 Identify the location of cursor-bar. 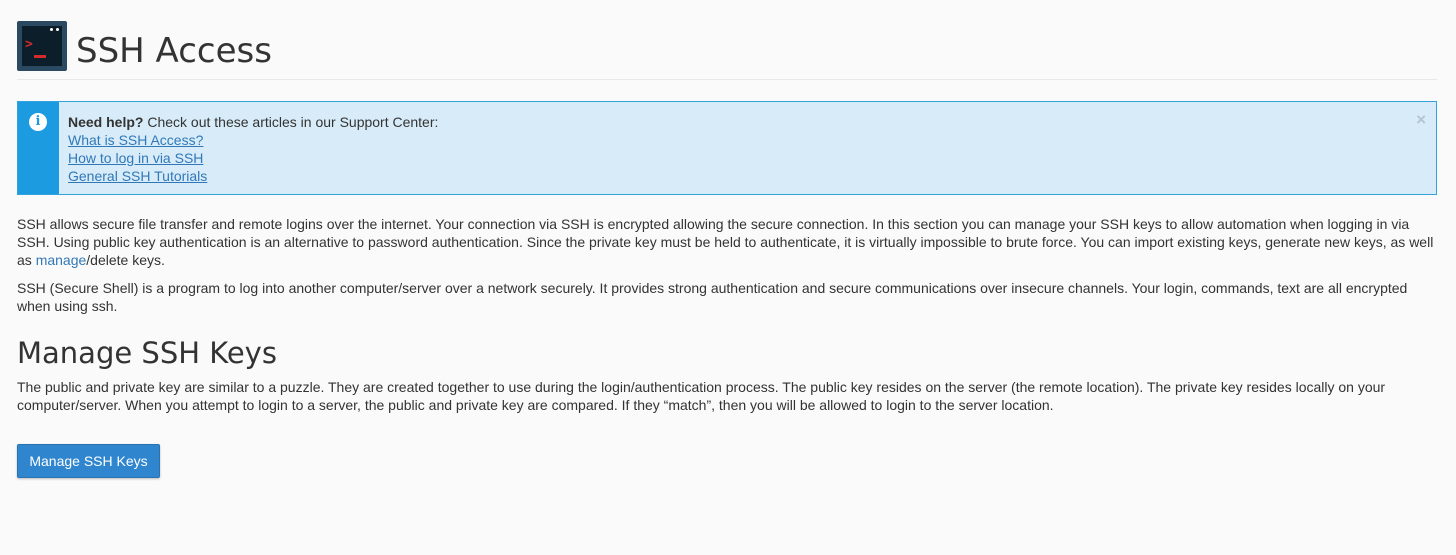
(40, 56).